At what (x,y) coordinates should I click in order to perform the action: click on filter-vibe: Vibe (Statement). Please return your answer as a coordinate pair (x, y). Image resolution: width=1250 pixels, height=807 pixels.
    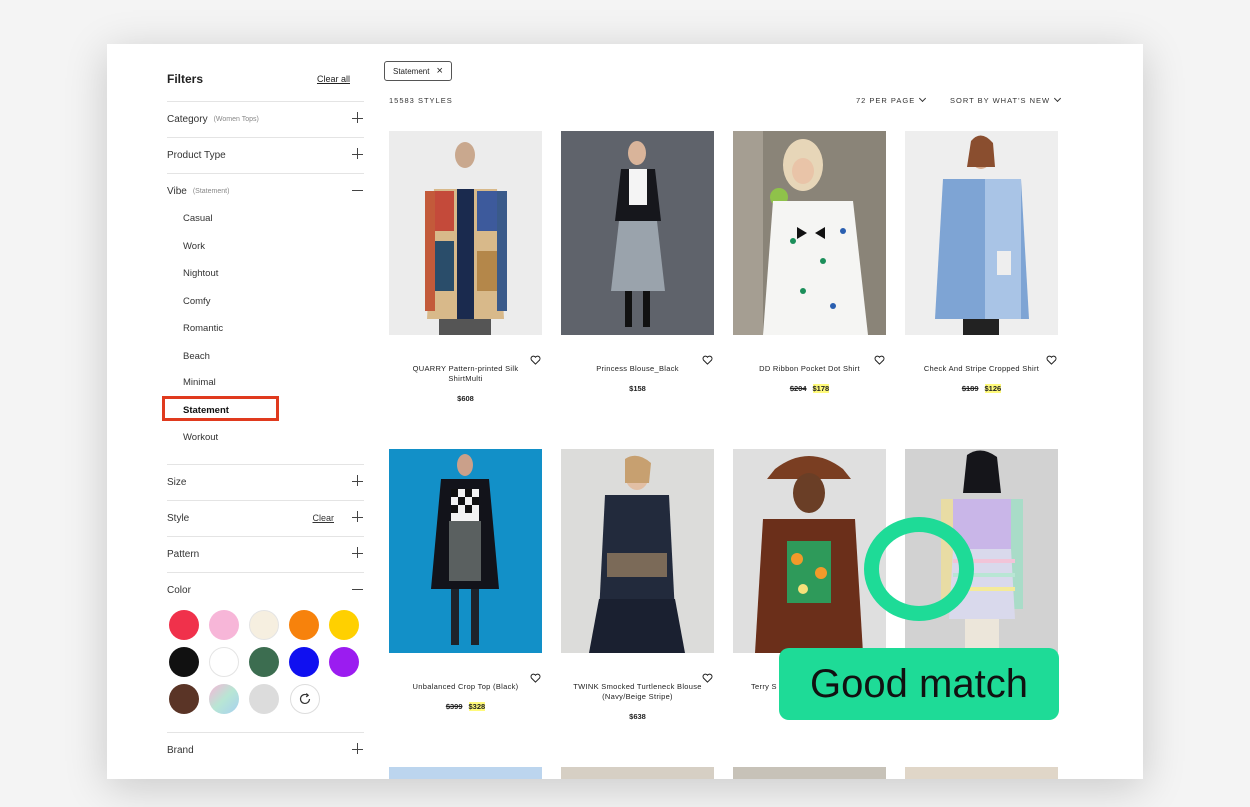
    Looking at the image, I should click on (265, 191).